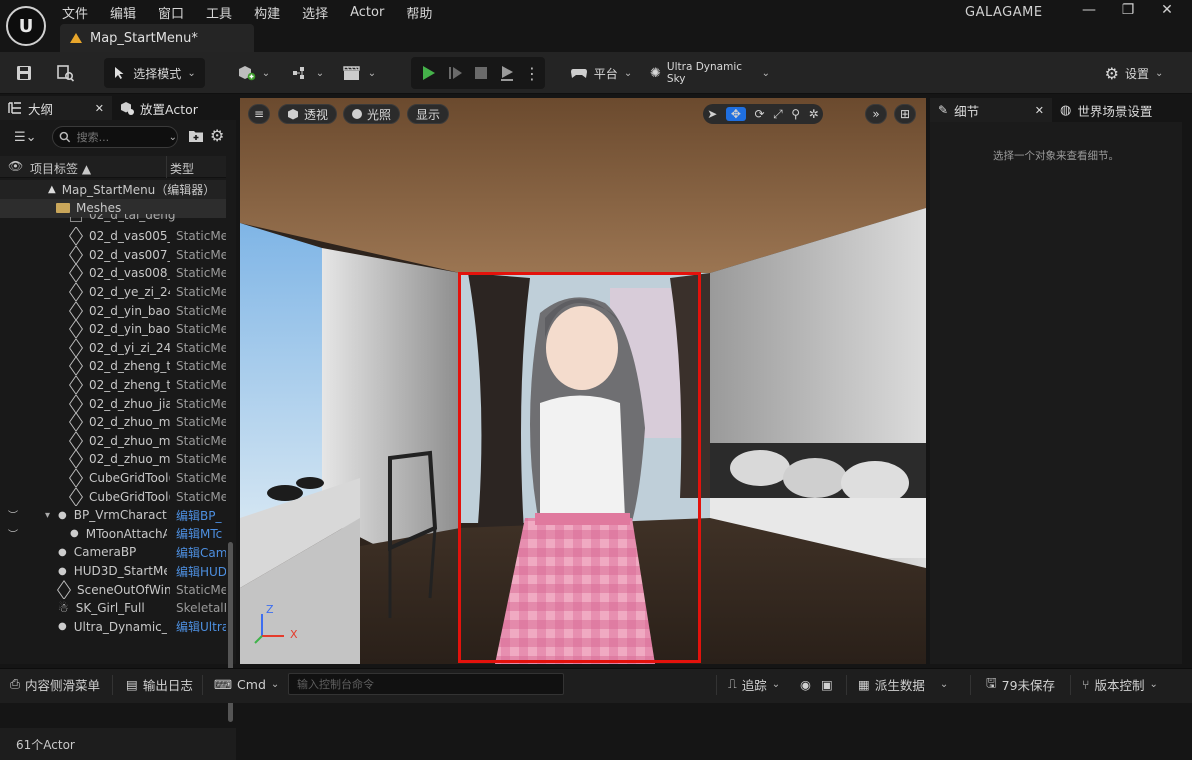 This screenshot has height=760, width=1192. What do you see at coordinates (182, 168) in the screenshot?
I see `column-type-header: 类型` at bounding box center [182, 168].